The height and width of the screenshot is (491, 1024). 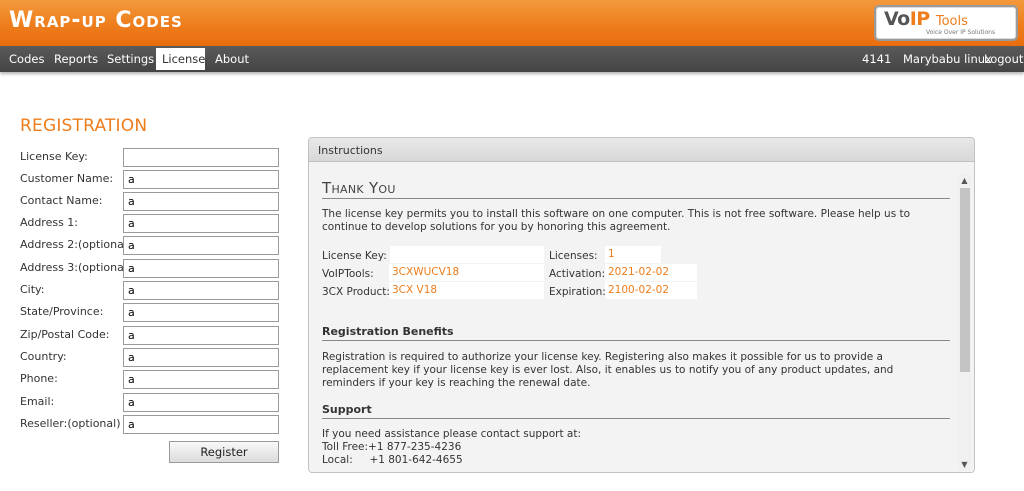 What do you see at coordinates (1003, 59) in the screenshot?
I see `logout-link: Logout` at bounding box center [1003, 59].